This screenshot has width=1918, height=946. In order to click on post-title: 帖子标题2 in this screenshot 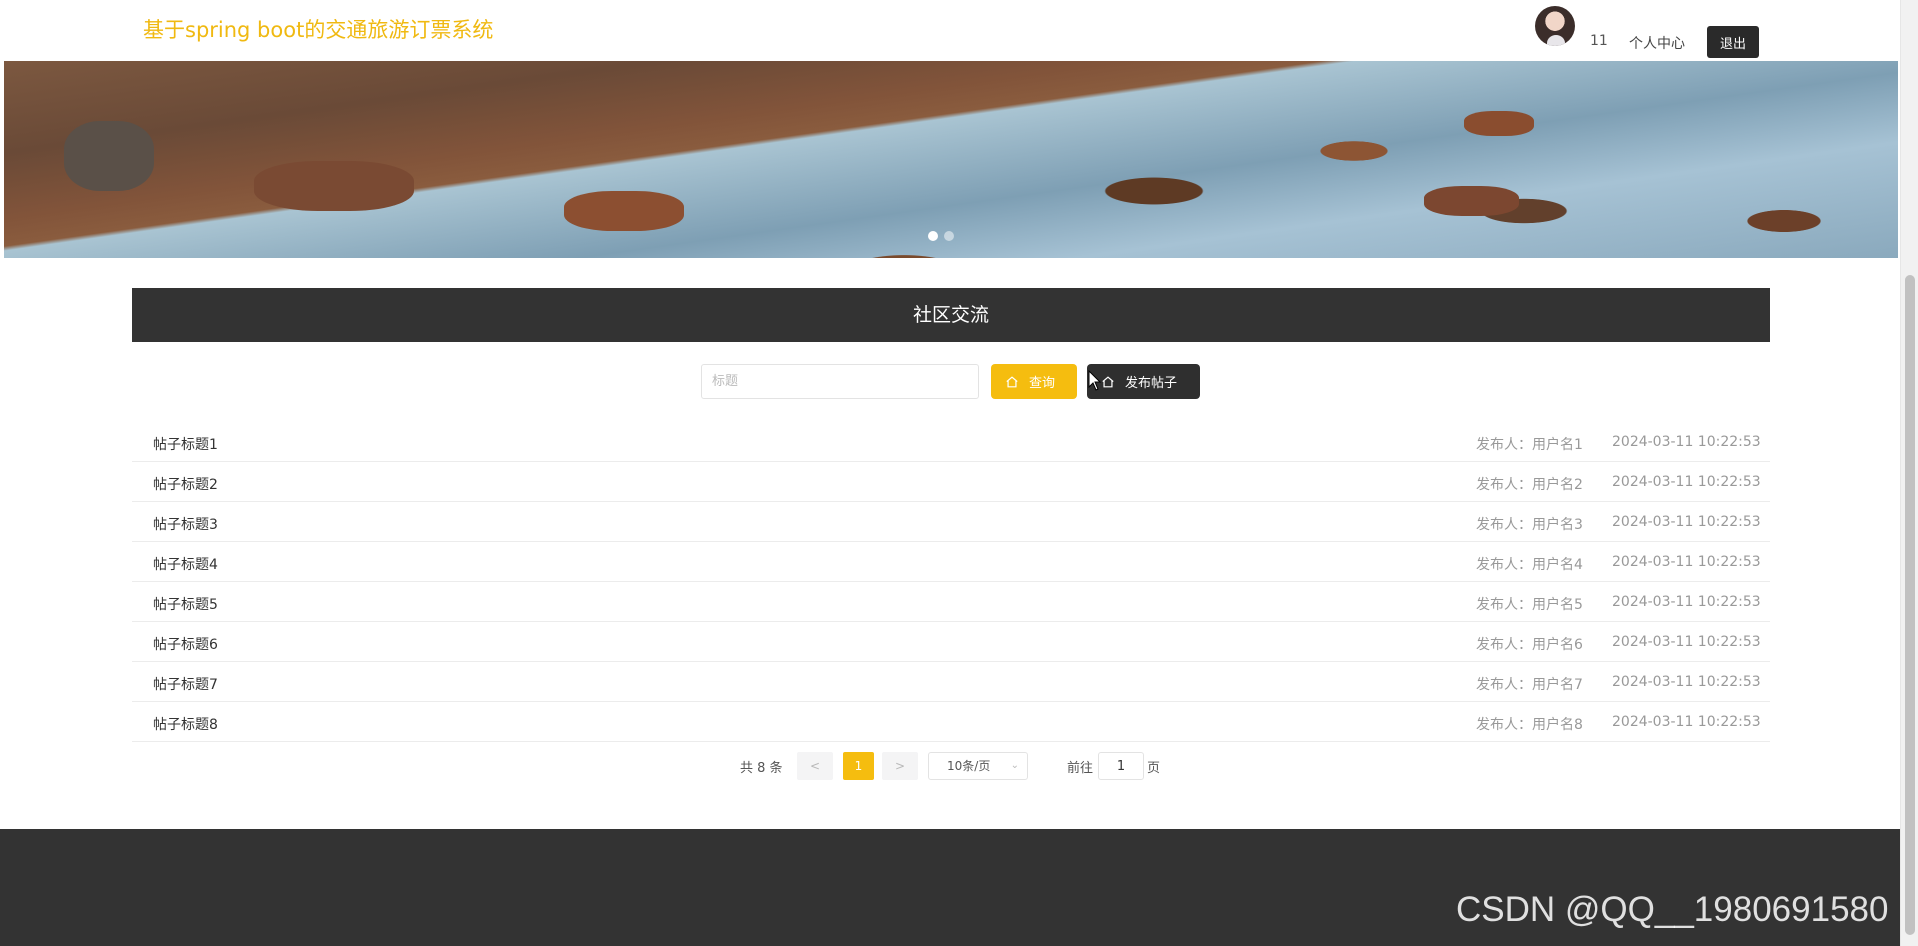, I will do `click(185, 484)`.